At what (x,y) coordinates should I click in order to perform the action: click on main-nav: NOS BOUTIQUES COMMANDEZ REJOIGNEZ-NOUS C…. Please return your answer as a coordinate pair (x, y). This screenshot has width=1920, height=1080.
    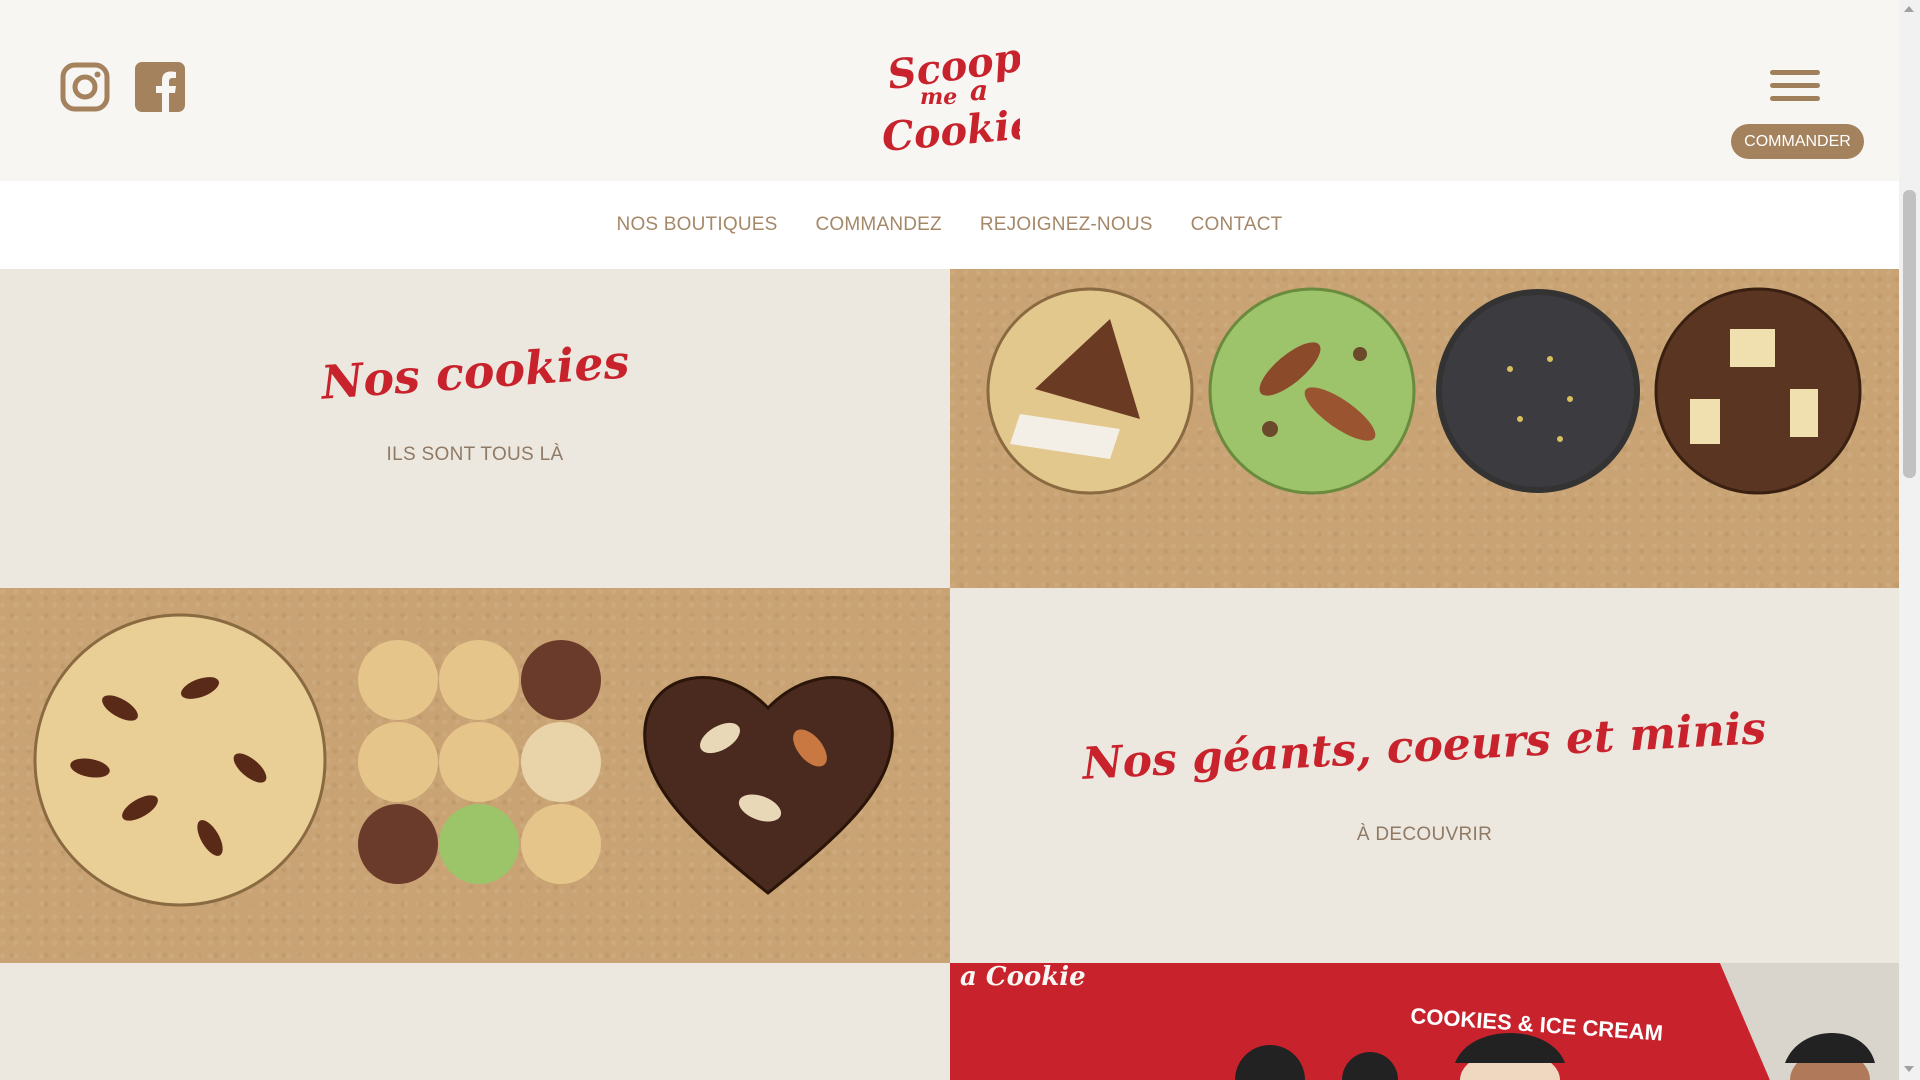
    Looking at the image, I should click on (949, 225).